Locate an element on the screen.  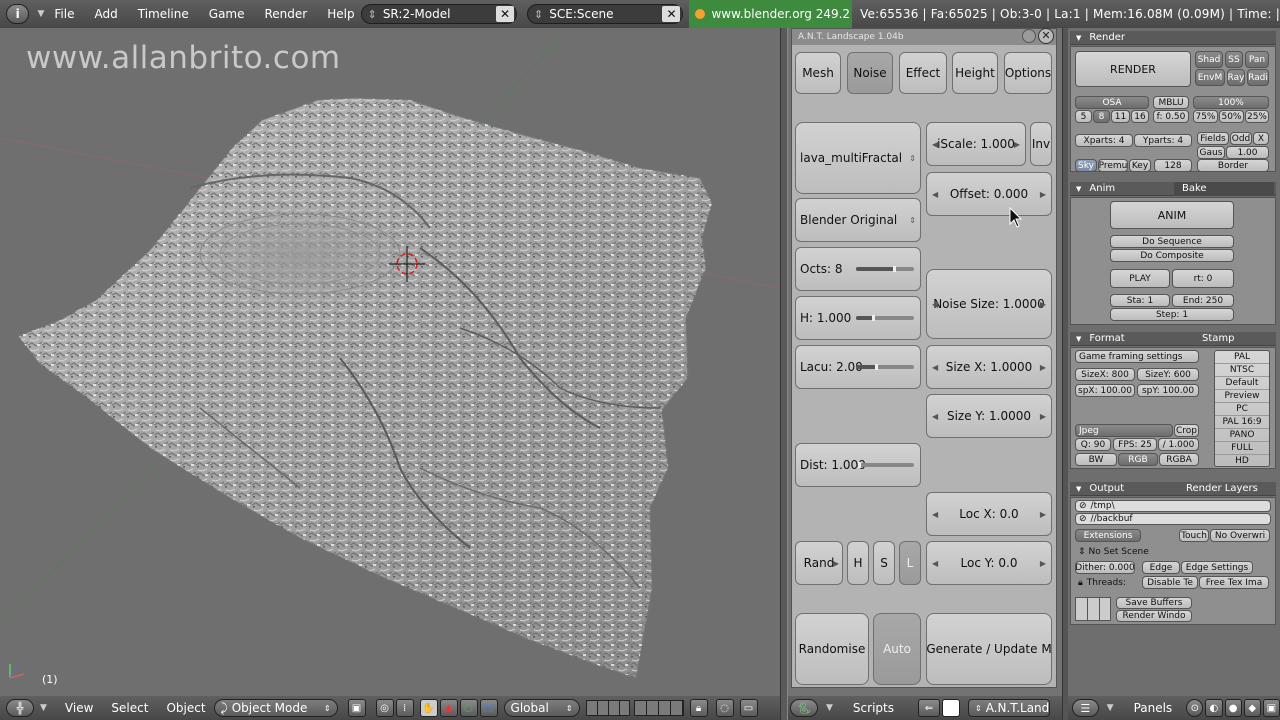
motion-blur-toggle: MBLU is located at coordinates (1171, 102).